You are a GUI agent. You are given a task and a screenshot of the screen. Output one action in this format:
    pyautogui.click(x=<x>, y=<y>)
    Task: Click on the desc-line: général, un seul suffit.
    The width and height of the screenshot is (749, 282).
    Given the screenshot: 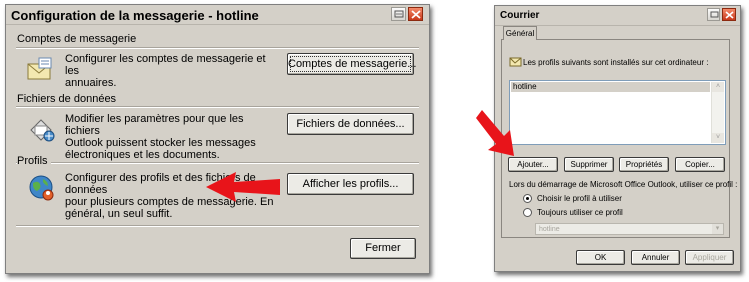 What is the action you would take?
    pyautogui.click(x=119, y=214)
    